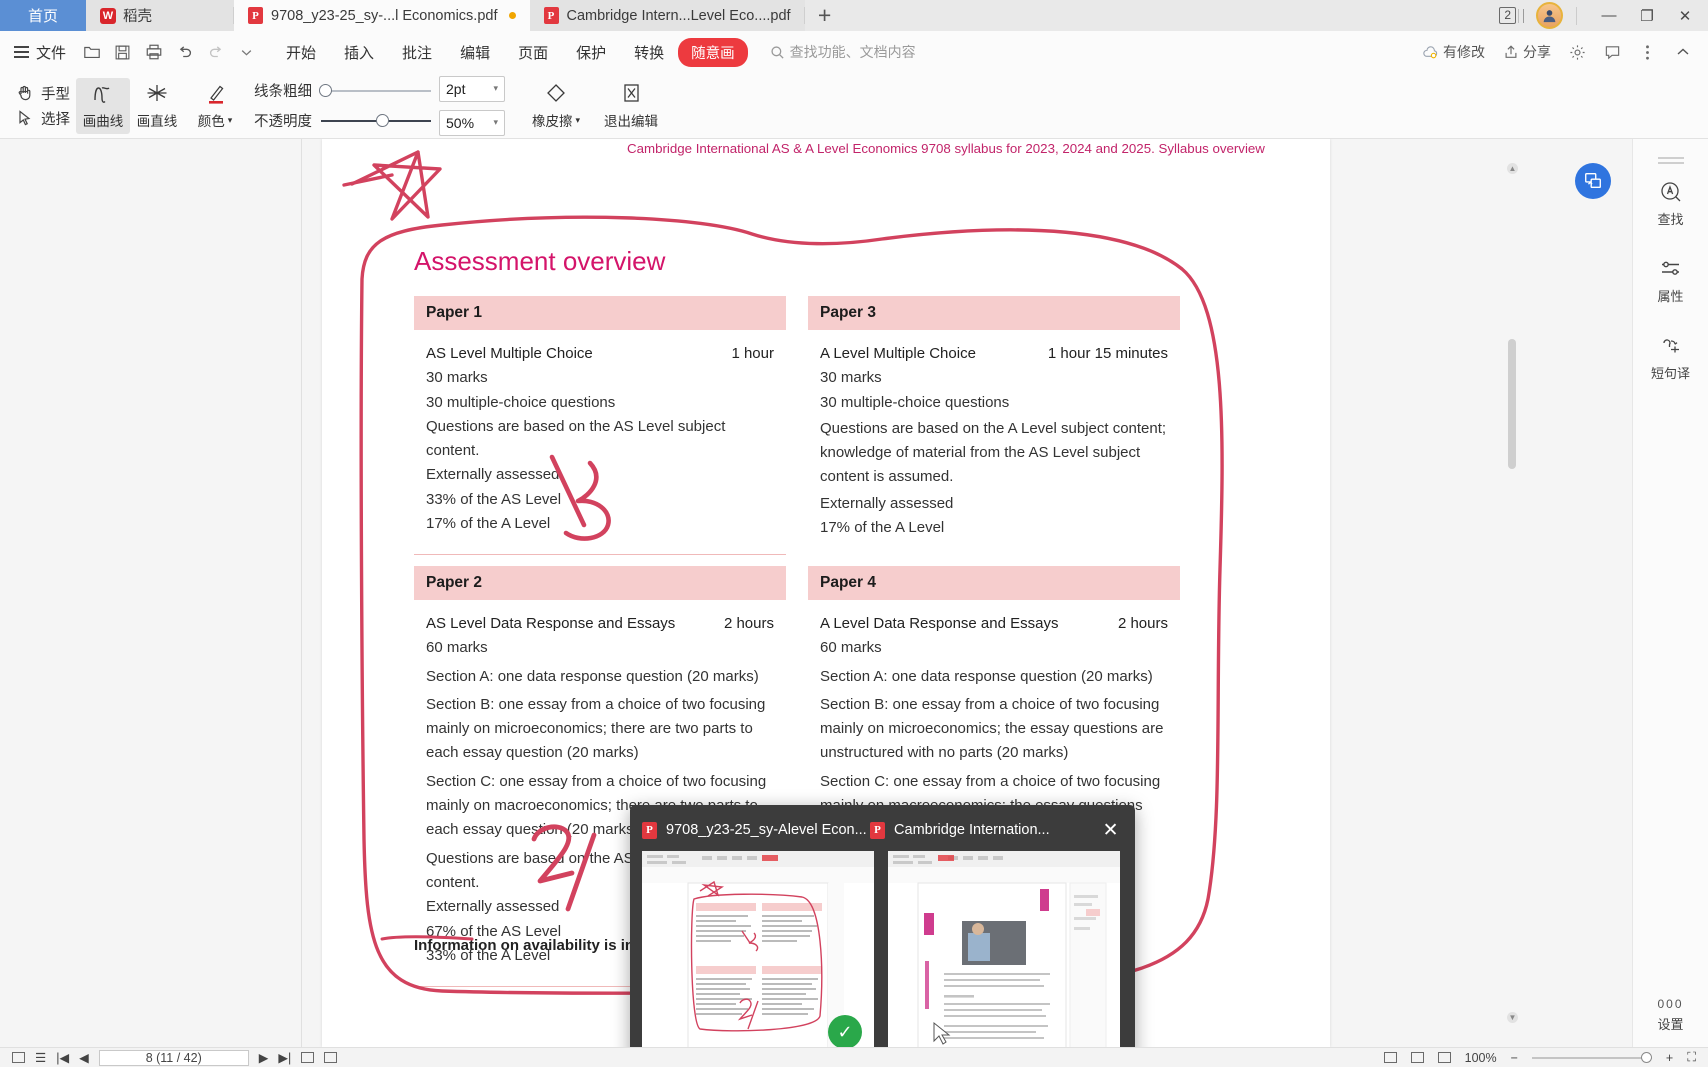 The width and height of the screenshot is (1708, 1067). I want to click on settings-gear-icon, so click(1577, 52).